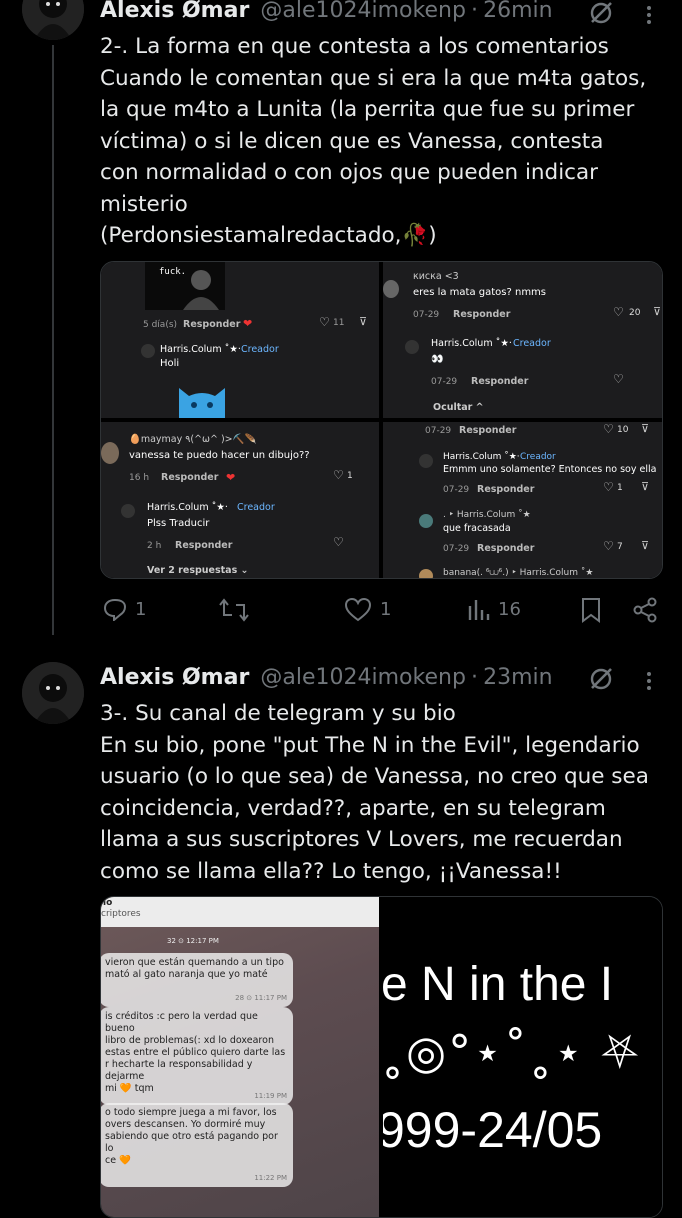 This screenshot has height=1218, width=682. What do you see at coordinates (270, 1178) in the screenshot?
I see `message-meta: 11:22 PM` at bounding box center [270, 1178].